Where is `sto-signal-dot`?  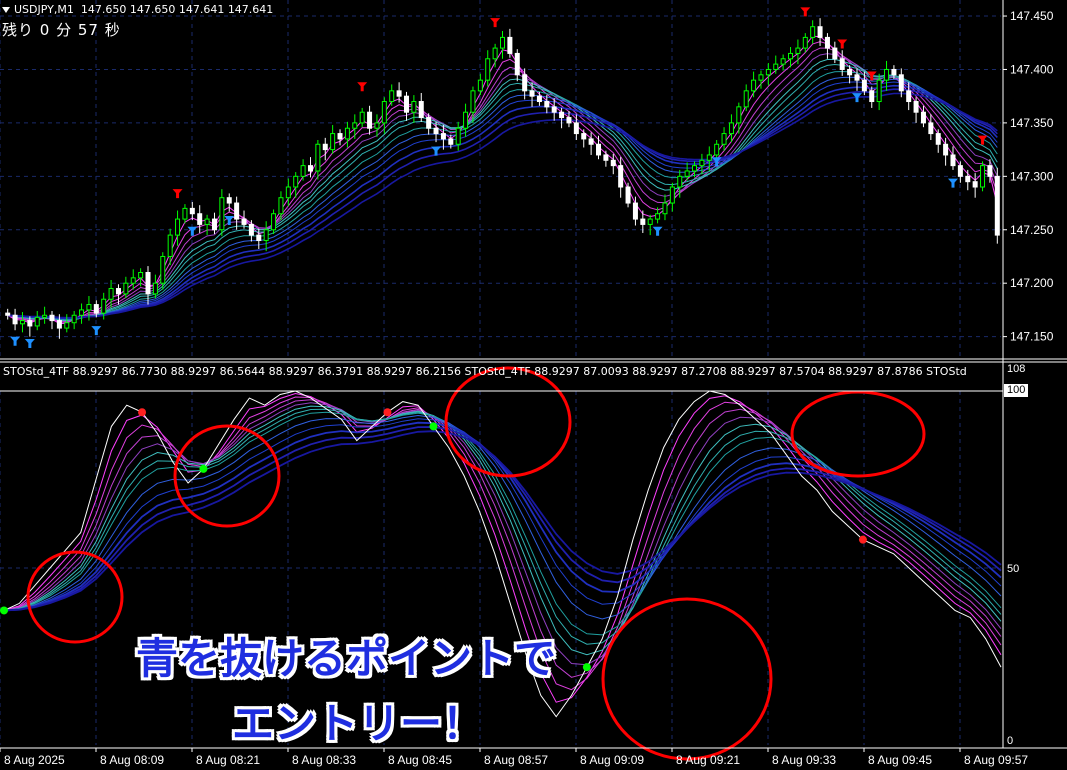
sto-signal-dot is located at coordinates (862, 539).